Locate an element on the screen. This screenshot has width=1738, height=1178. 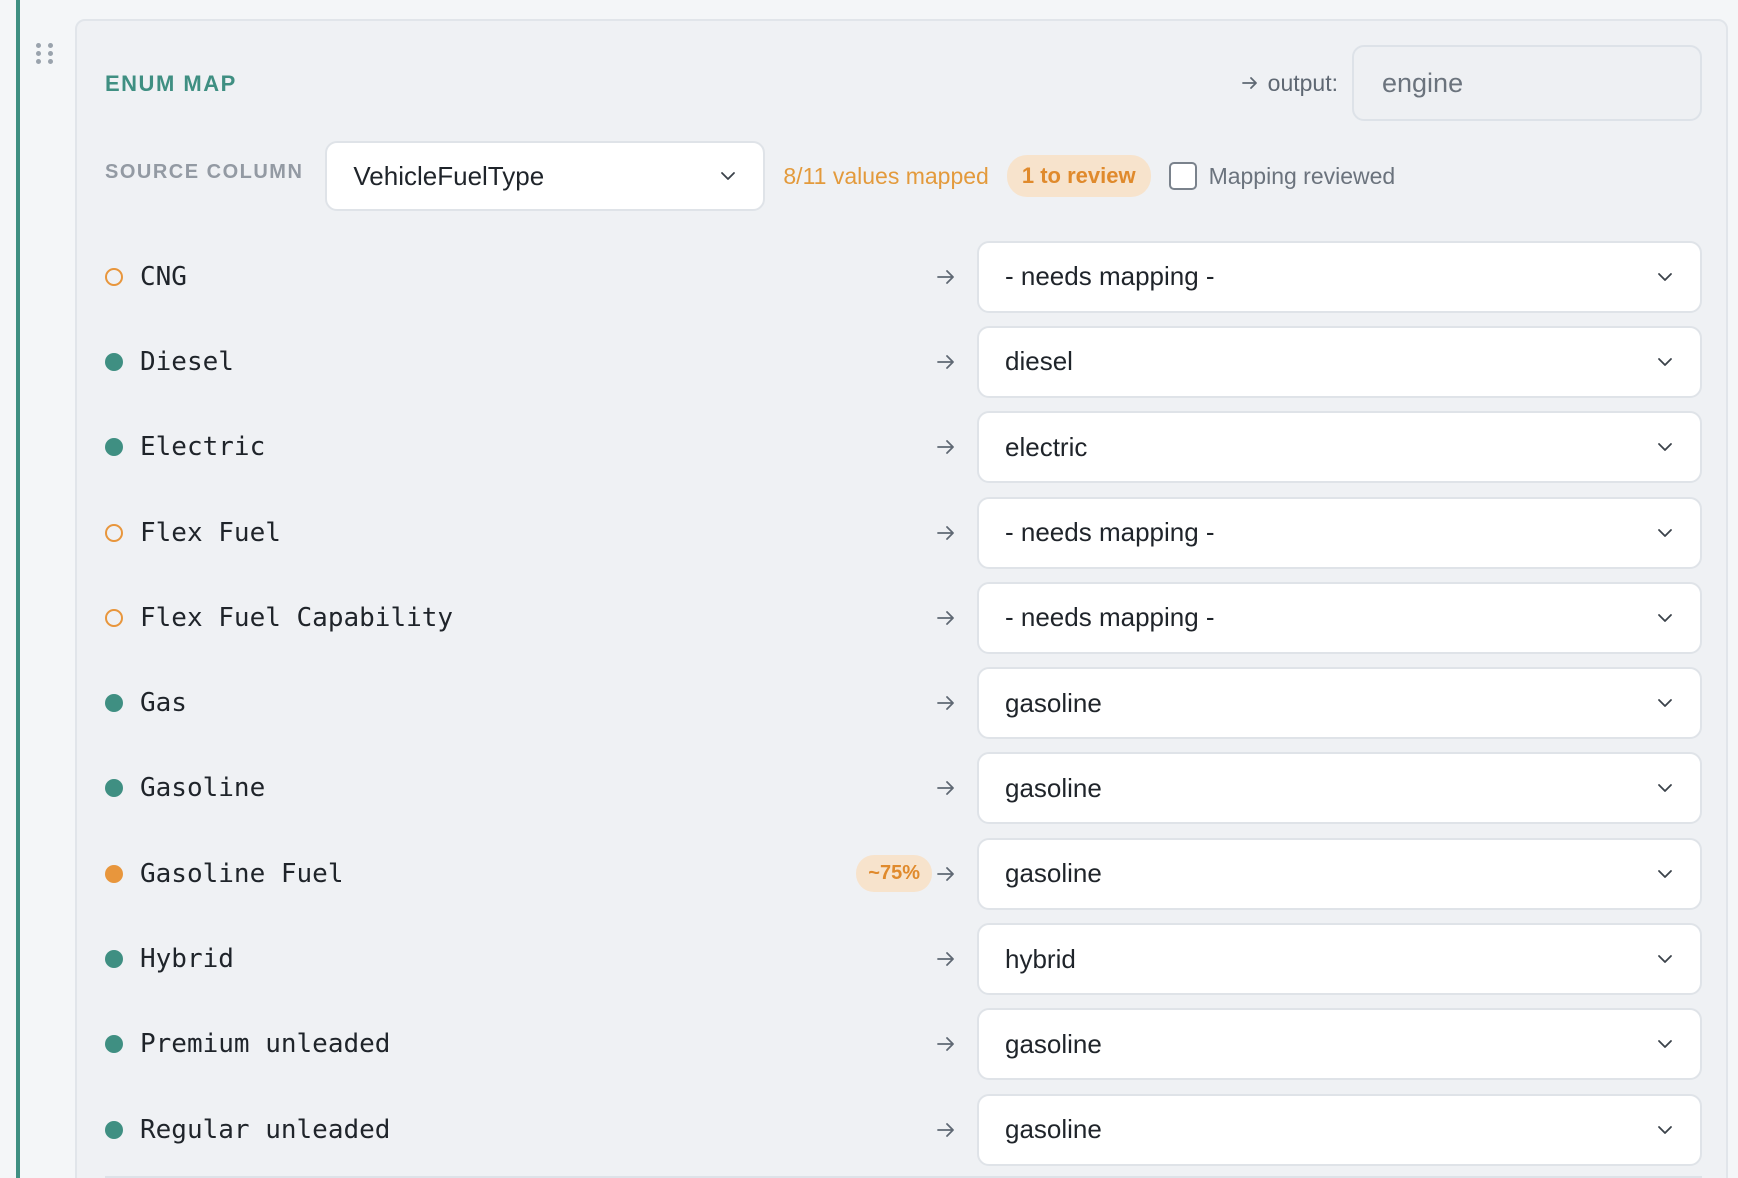
source-value: Regular unleaded is located at coordinates (265, 1129).